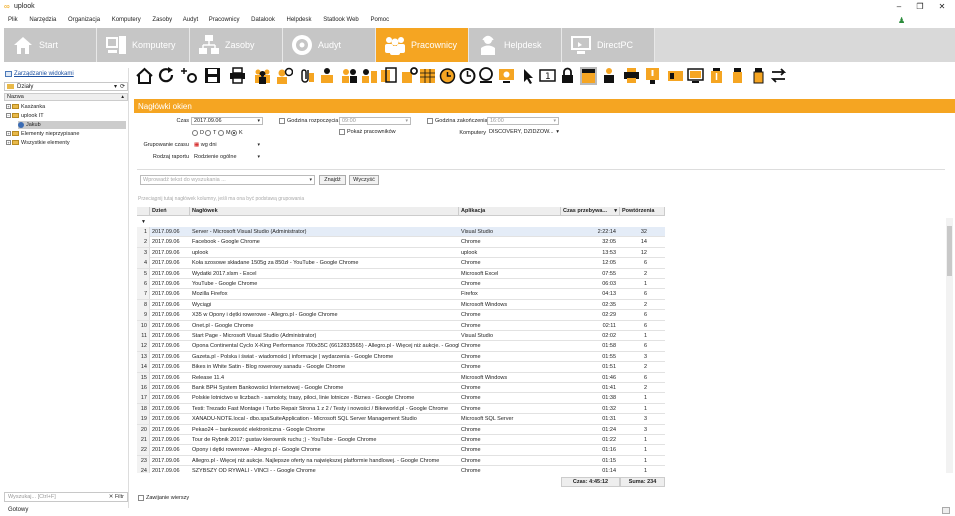  Describe the element at coordinates (899, 7) in the screenshot. I see `minimize-button: –` at that location.